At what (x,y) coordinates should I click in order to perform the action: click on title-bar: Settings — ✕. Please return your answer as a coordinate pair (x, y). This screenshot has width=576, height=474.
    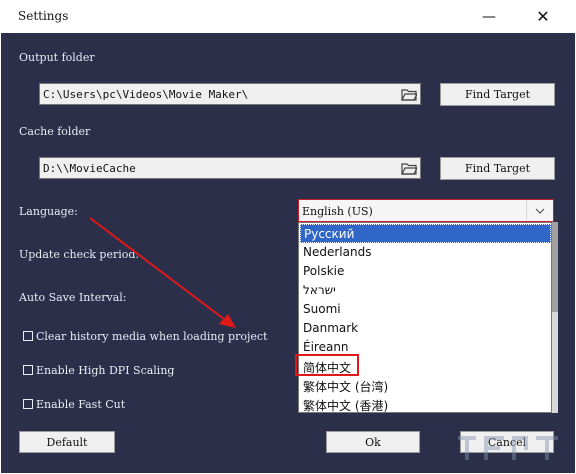
    Looking at the image, I should click on (288, 16).